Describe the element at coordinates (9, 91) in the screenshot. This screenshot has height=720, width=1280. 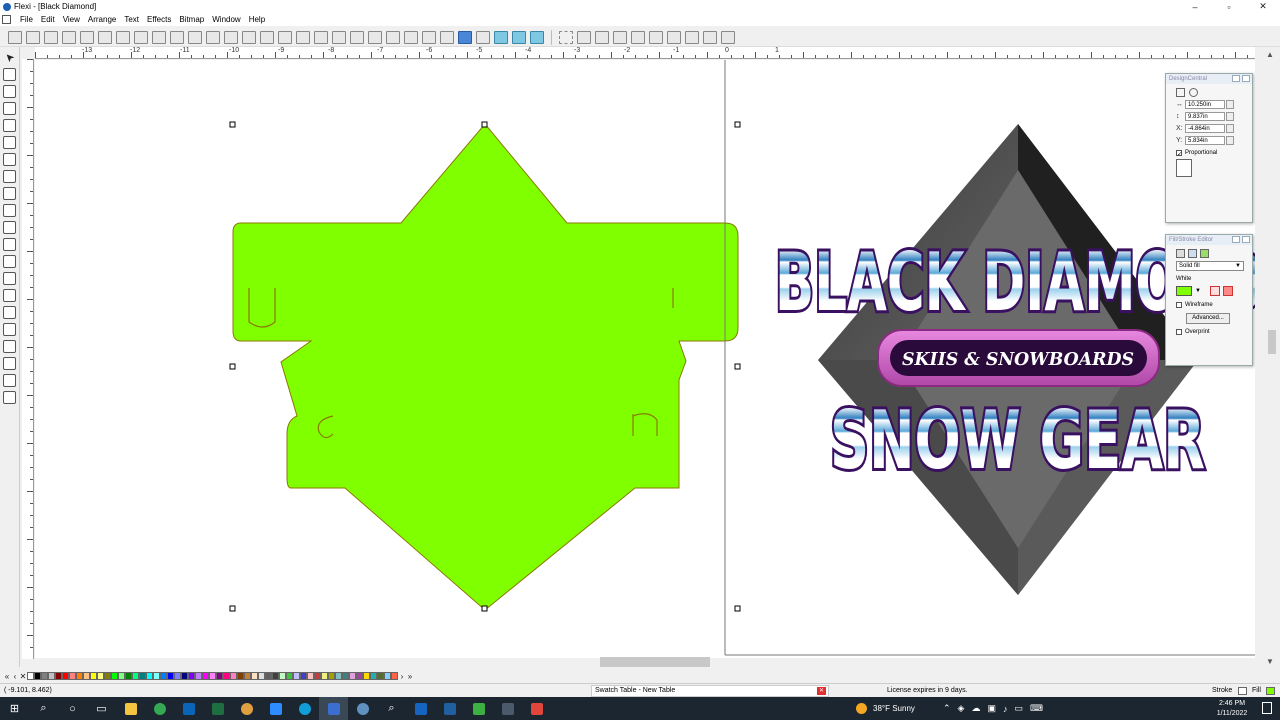
I see `node-edit-tool-icon` at that location.